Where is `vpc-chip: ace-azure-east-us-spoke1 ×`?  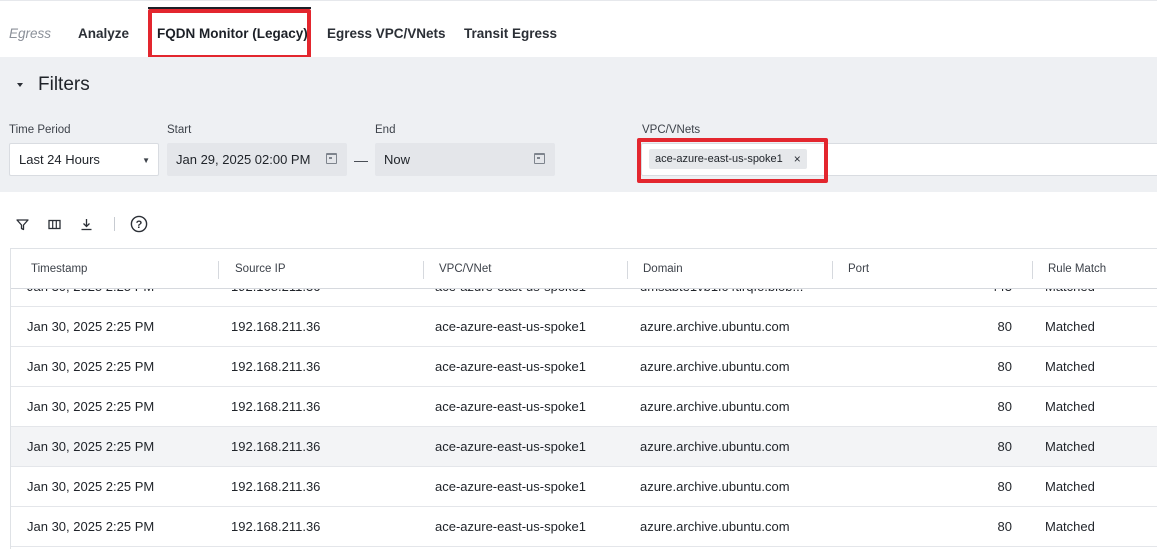
vpc-chip: ace-azure-east-us-spoke1 × is located at coordinates (728, 159).